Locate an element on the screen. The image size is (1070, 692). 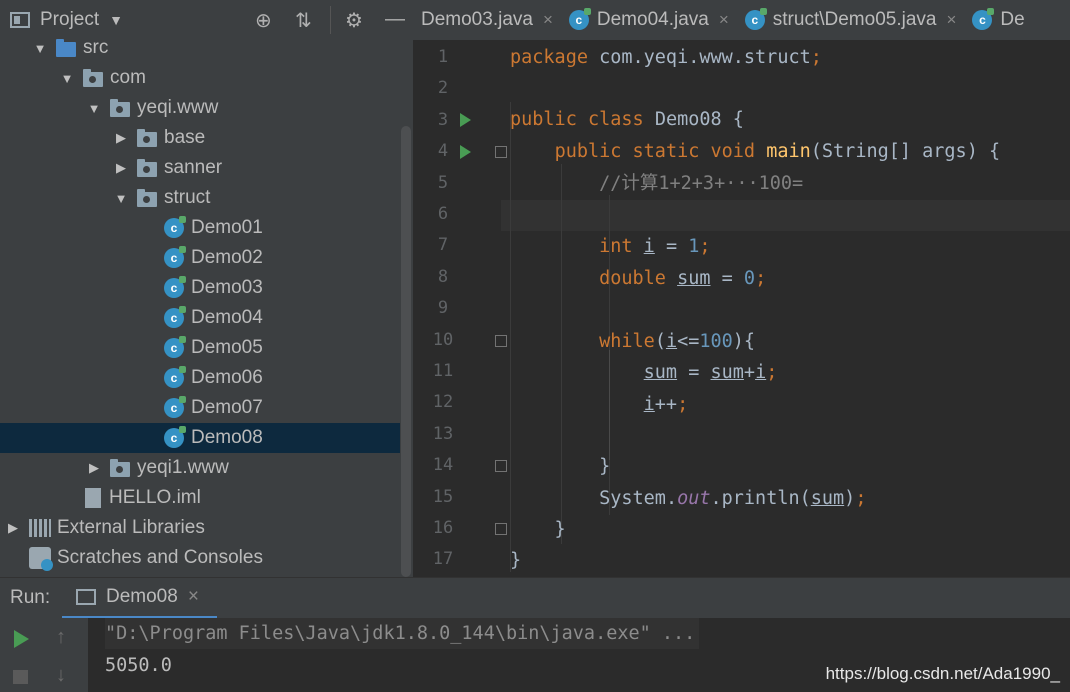
editor-tab: c struct\Demo05.java × is located at coordinates (851, 20).